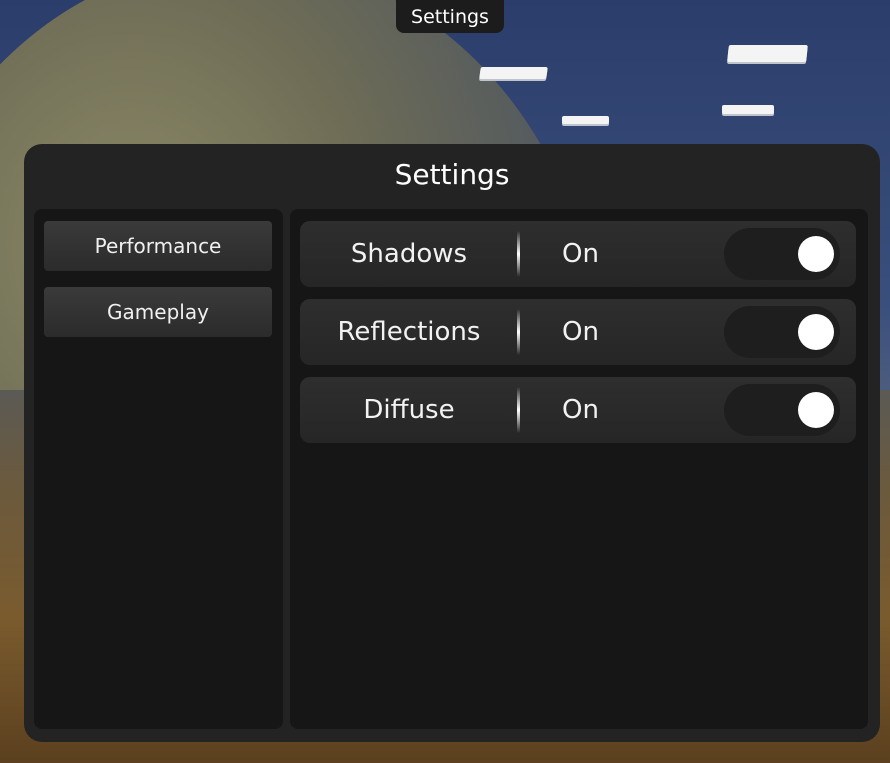 Image resolution: width=890 pixels, height=763 pixels. What do you see at coordinates (782, 410) in the screenshot?
I see `diffuse-toggle` at bounding box center [782, 410].